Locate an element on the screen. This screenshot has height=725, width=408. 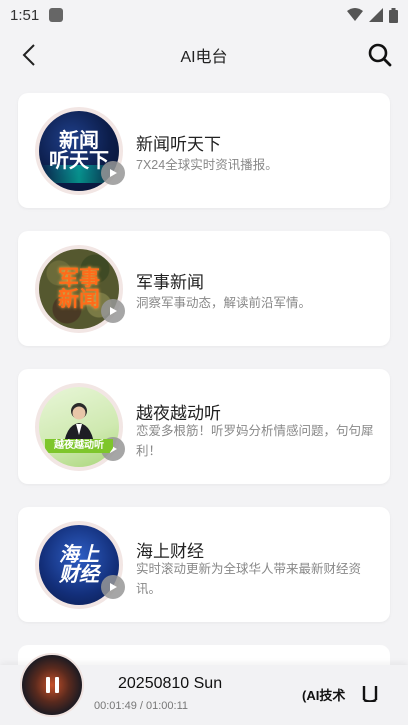
cover-line: 财经 is located at coordinates (79, 575).